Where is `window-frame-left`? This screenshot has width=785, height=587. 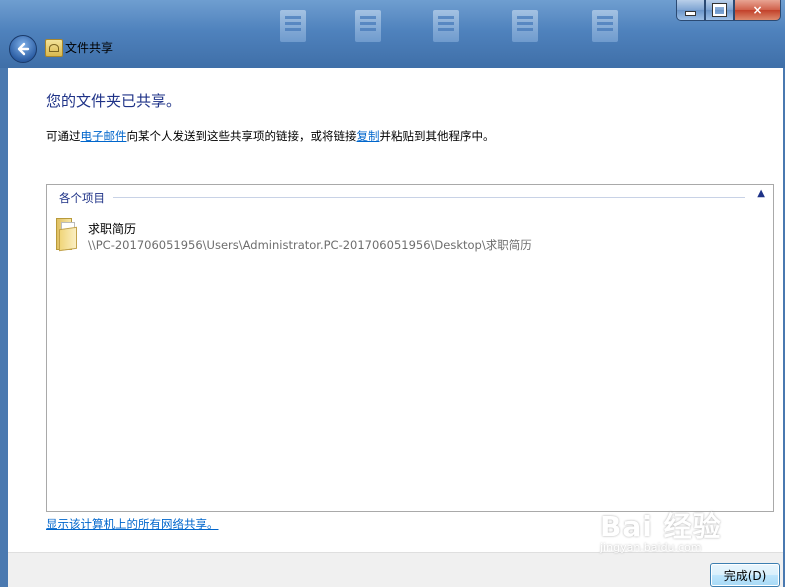
window-frame-left is located at coordinates (4, 327).